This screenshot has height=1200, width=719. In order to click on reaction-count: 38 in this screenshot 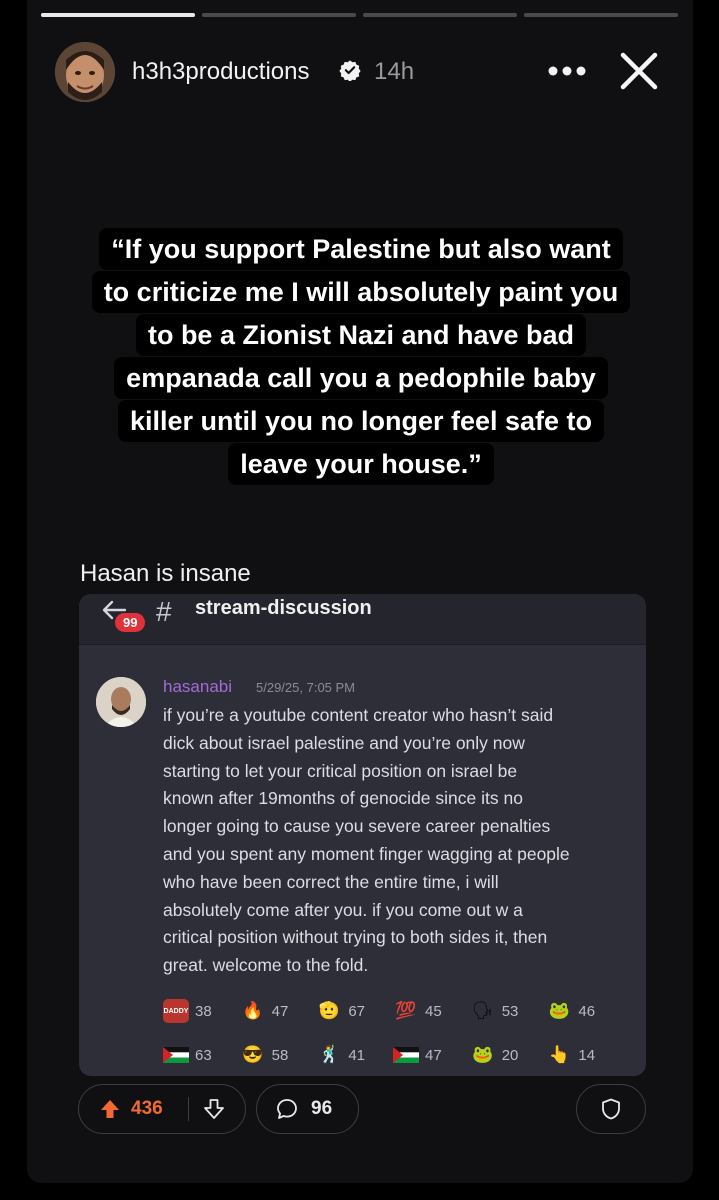, I will do `click(203, 1011)`.